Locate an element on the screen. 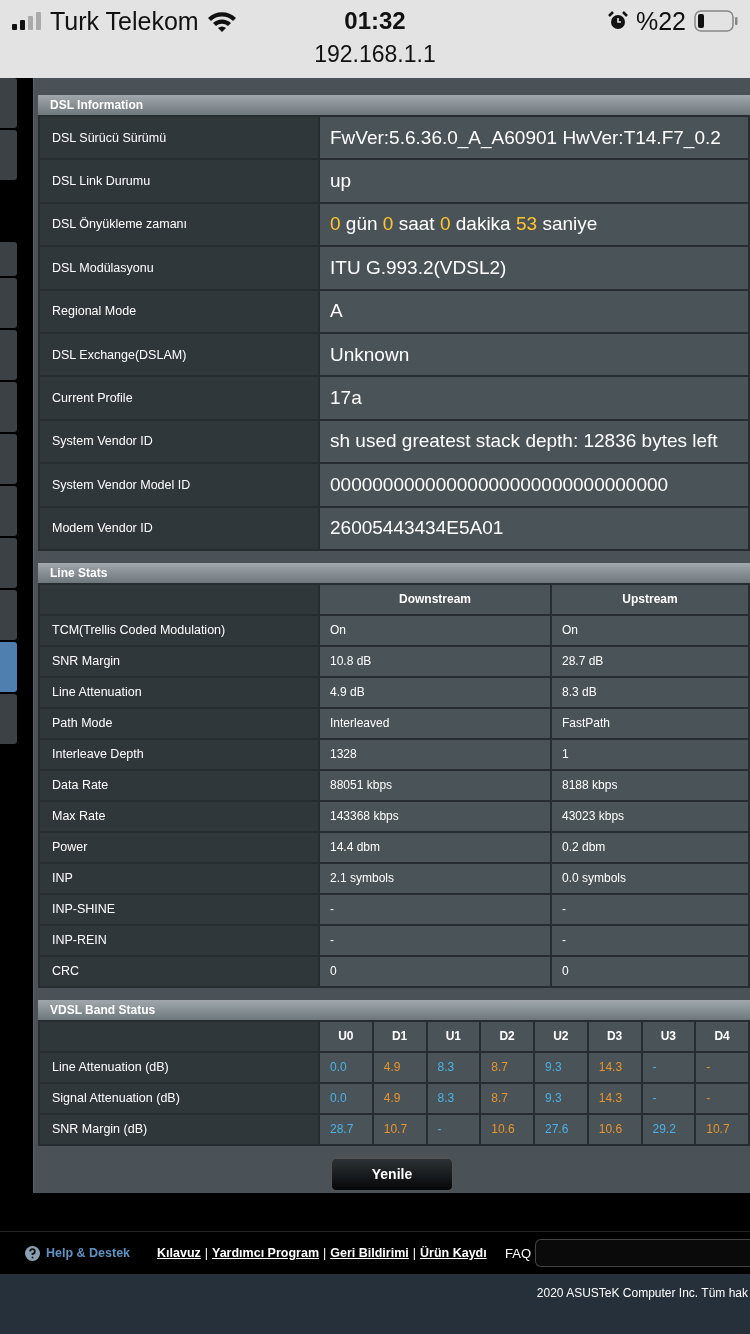 This screenshot has height=1334, width=750. page-url: 192.168.1.1 is located at coordinates (375, 54).